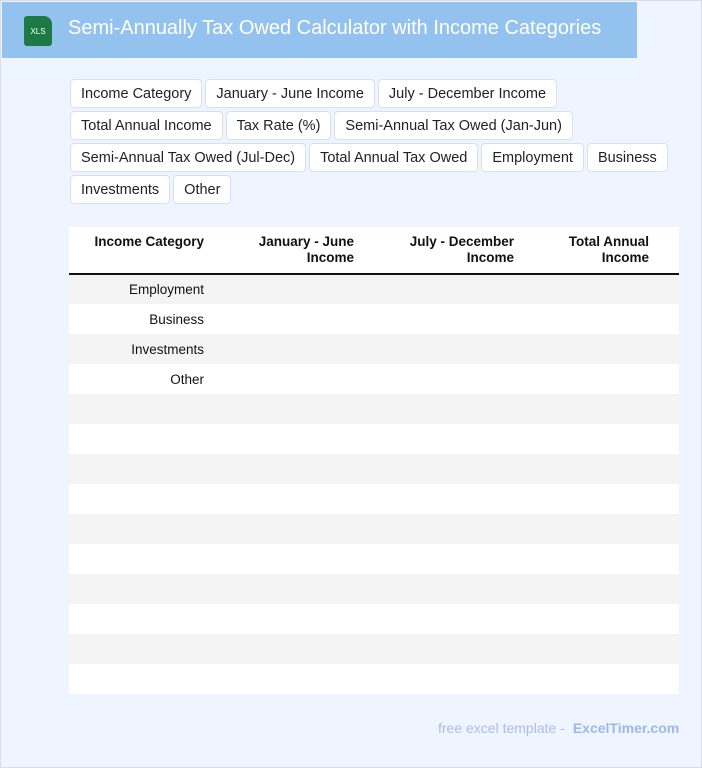  I want to click on table-cell: Business, so click(176, 319).